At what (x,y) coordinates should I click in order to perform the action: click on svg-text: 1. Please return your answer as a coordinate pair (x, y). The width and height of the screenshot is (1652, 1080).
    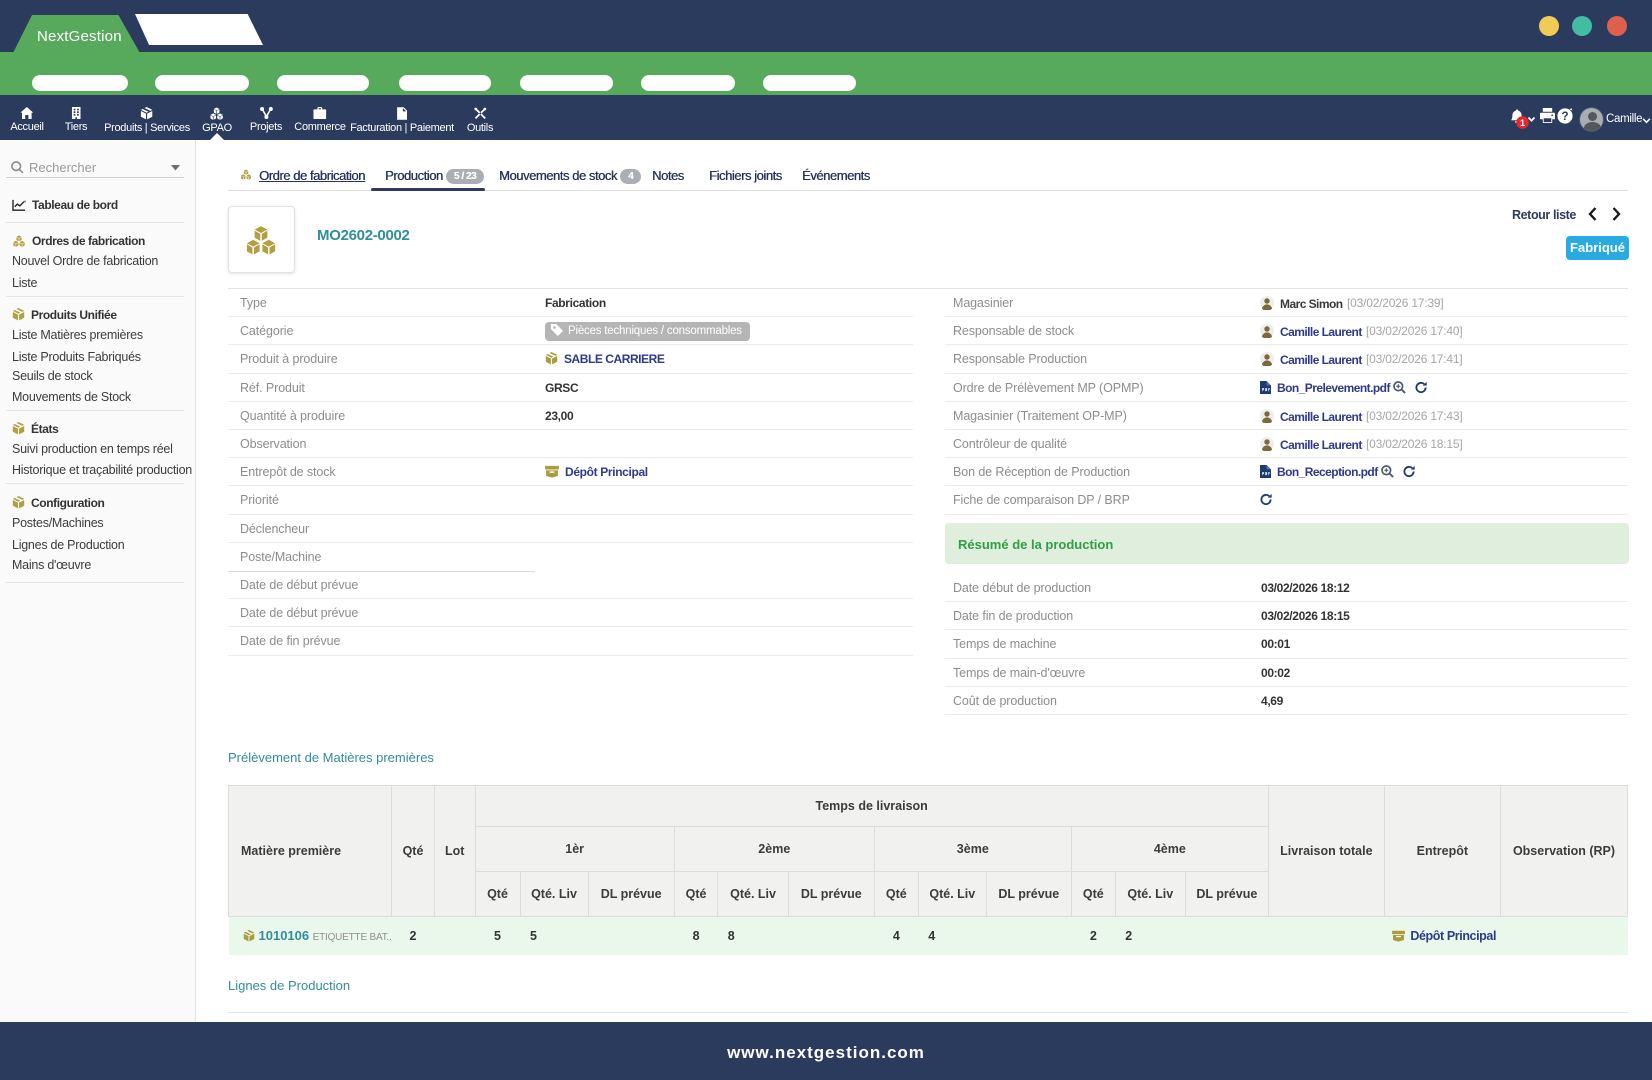
    Looking at the image, I should click on (1522, 123).